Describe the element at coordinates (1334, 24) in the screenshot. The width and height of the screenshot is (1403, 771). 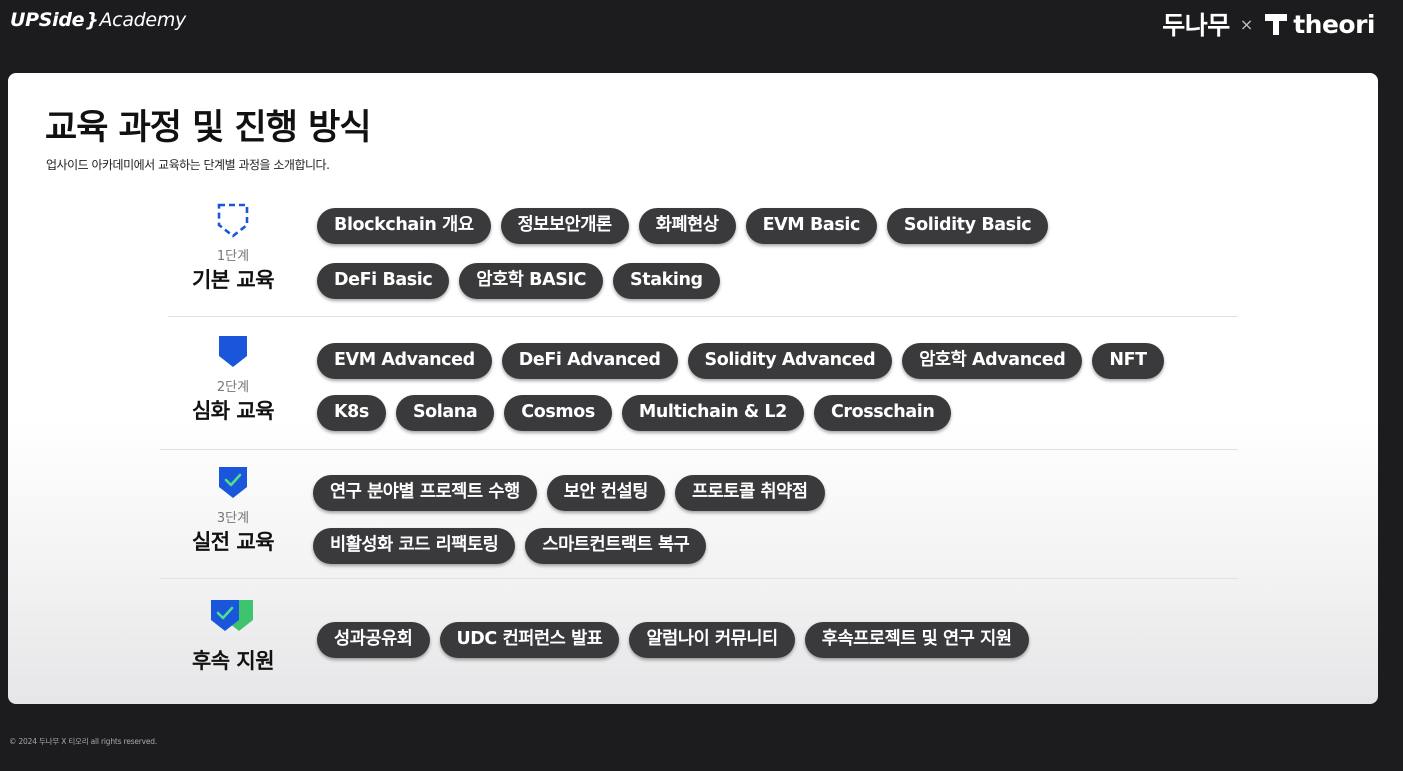
I see `theori-logo: theori` at that location.